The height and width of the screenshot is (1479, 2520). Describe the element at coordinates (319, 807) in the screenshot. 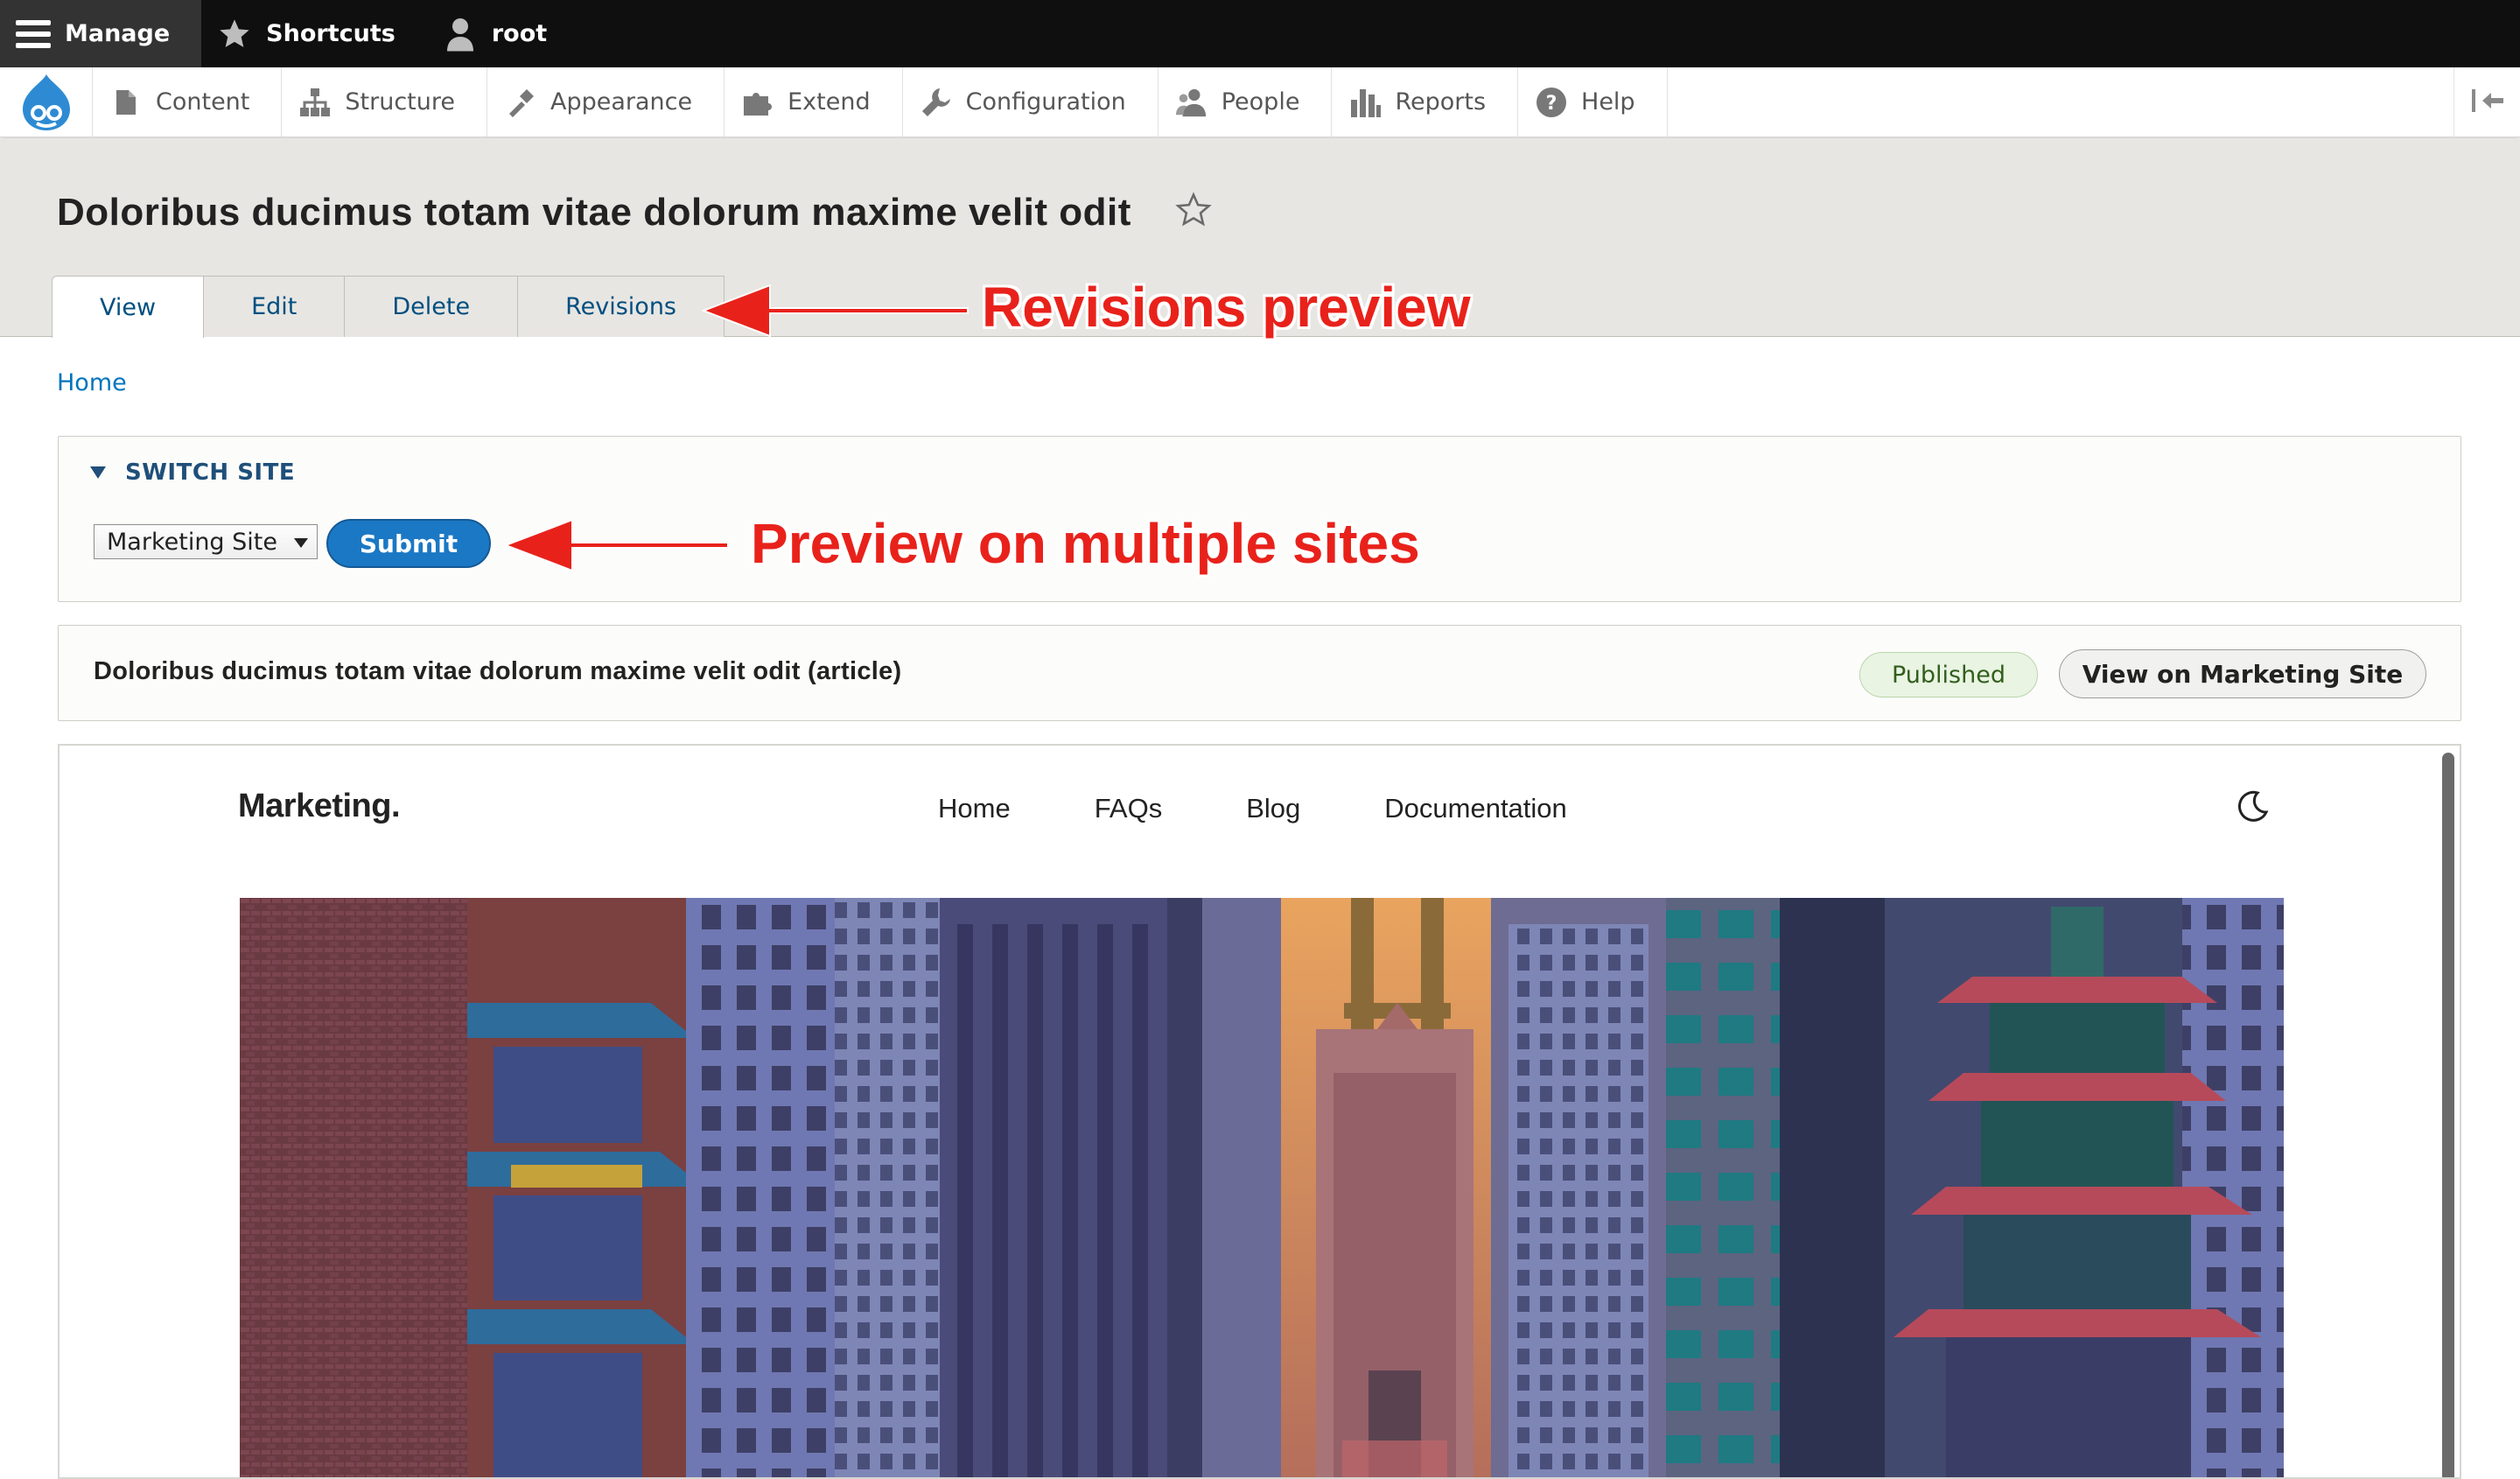

I see `site-brand: Marketing.` at that location.